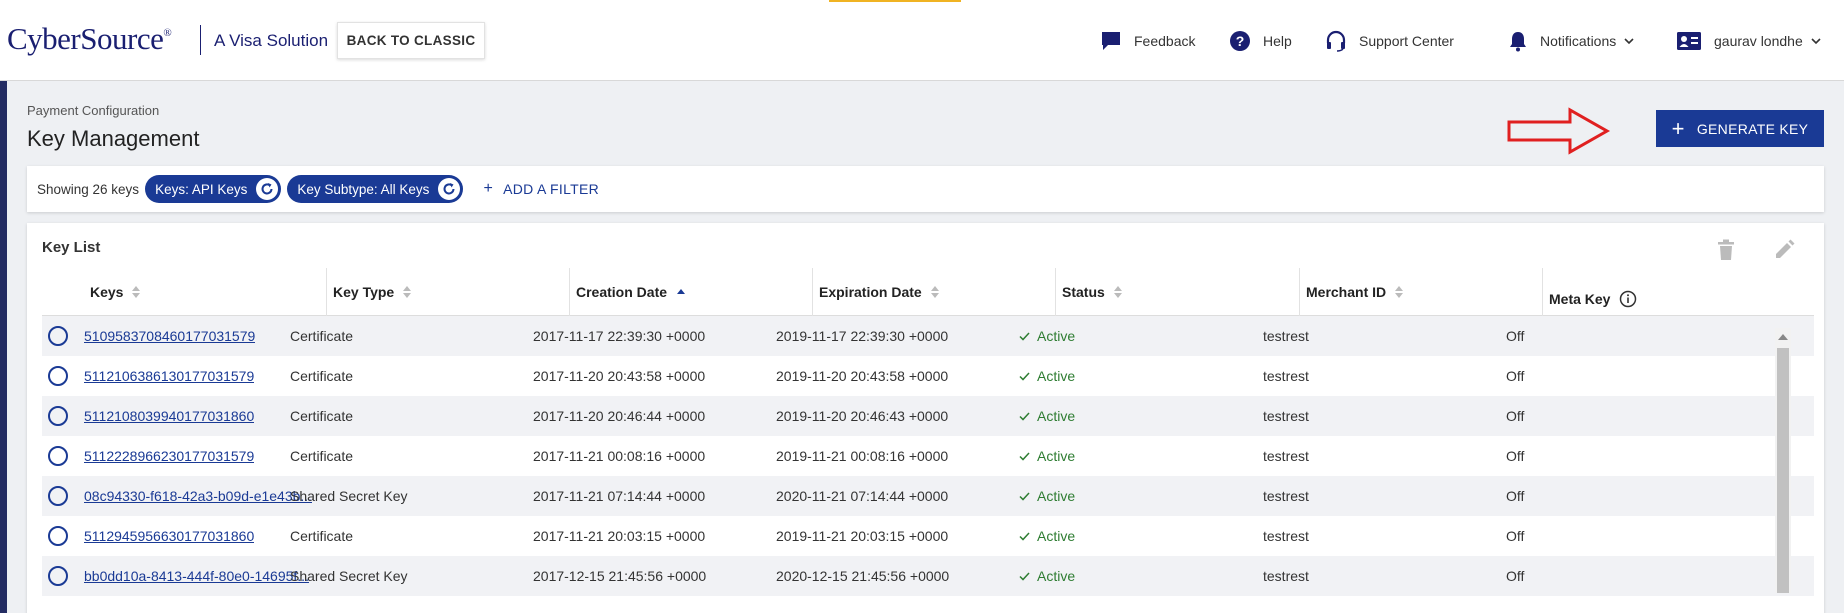 The height and width of the screenshot is (613, 1844). I want to click on generate-key-label: GENERATE KEY, so click(1752, 128).